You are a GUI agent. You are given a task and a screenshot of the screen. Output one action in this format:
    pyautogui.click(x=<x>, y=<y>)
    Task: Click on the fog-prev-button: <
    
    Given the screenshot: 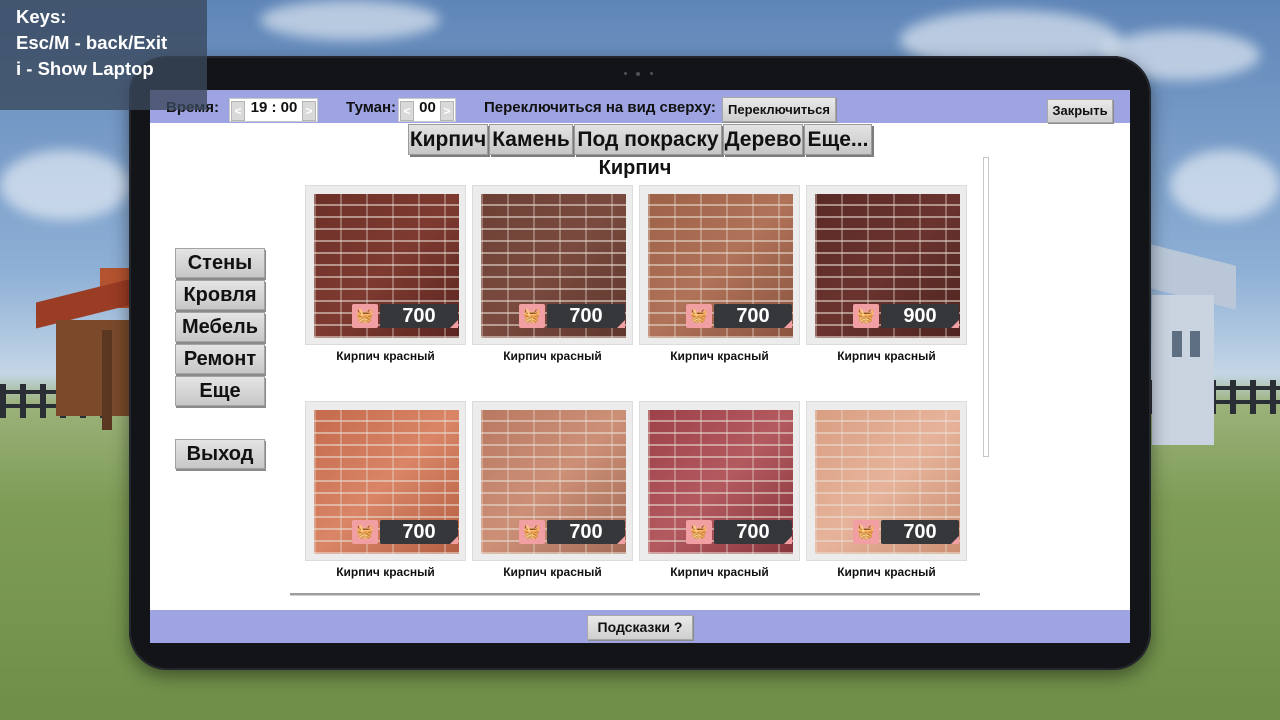 What is the action you would take?
    pyautogui.click(x=407, y=111)
    